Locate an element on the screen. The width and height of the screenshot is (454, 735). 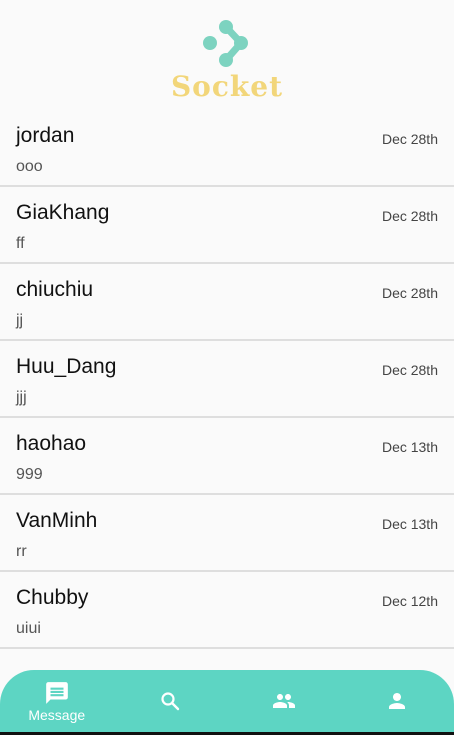
conversation-item: VanMinh rr Dec 13th is located at coordinates (227, 533).